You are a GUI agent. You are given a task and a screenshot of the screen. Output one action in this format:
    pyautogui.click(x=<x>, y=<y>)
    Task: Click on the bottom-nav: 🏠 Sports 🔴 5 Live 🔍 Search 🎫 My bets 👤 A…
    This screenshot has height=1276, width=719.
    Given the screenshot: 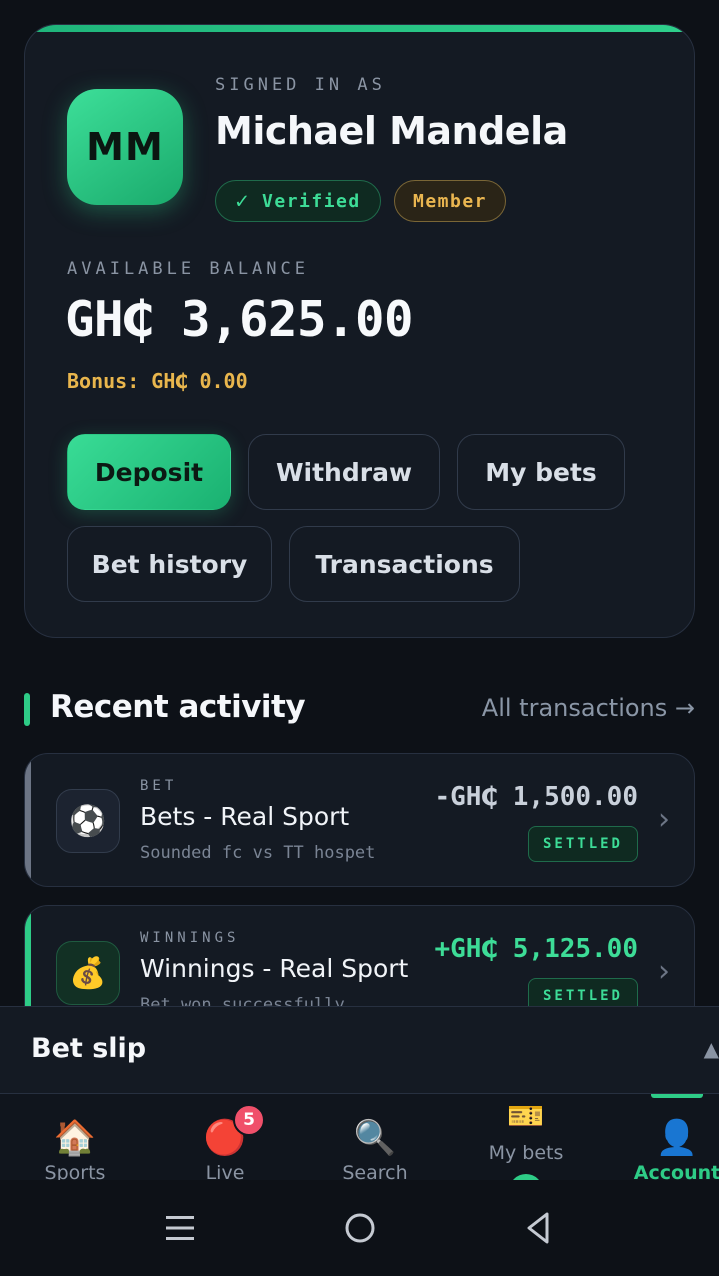 What is the action you would take?
    pyautogui.click(x=359, y=1137)
    